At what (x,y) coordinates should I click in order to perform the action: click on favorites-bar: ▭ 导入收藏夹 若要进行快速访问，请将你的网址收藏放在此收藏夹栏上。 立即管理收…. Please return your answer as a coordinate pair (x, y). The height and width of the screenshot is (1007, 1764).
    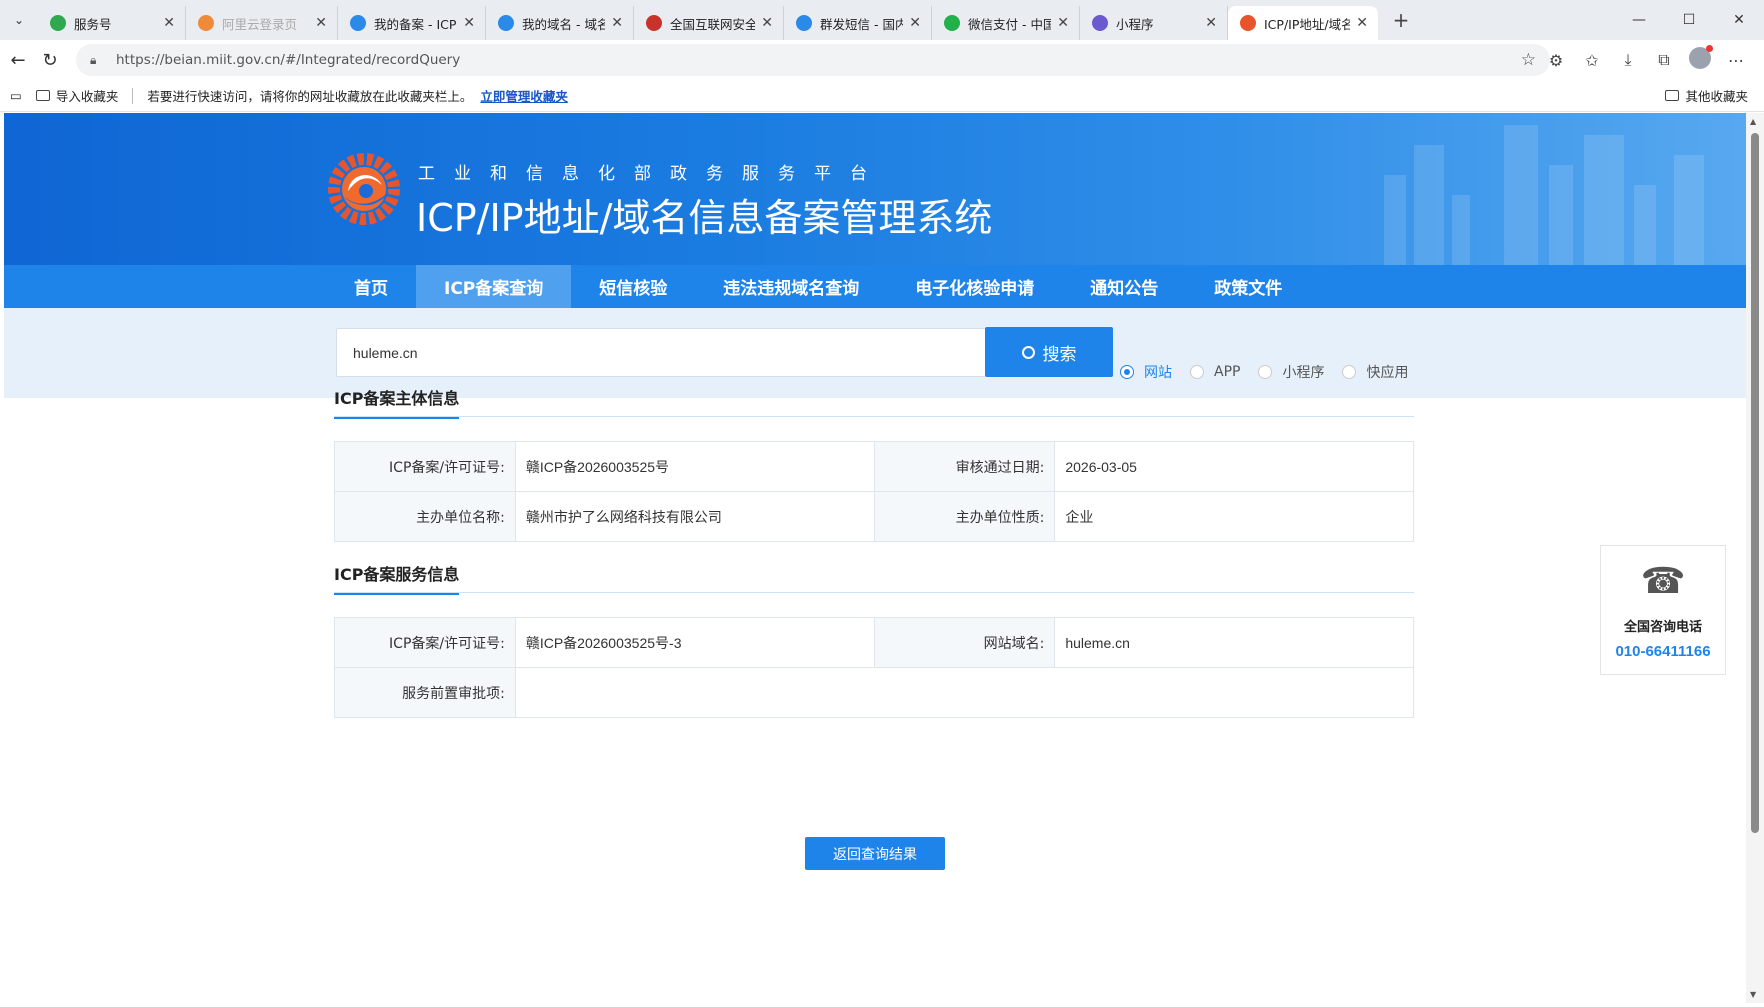
    Looking at the image, I should click on (882, 96).